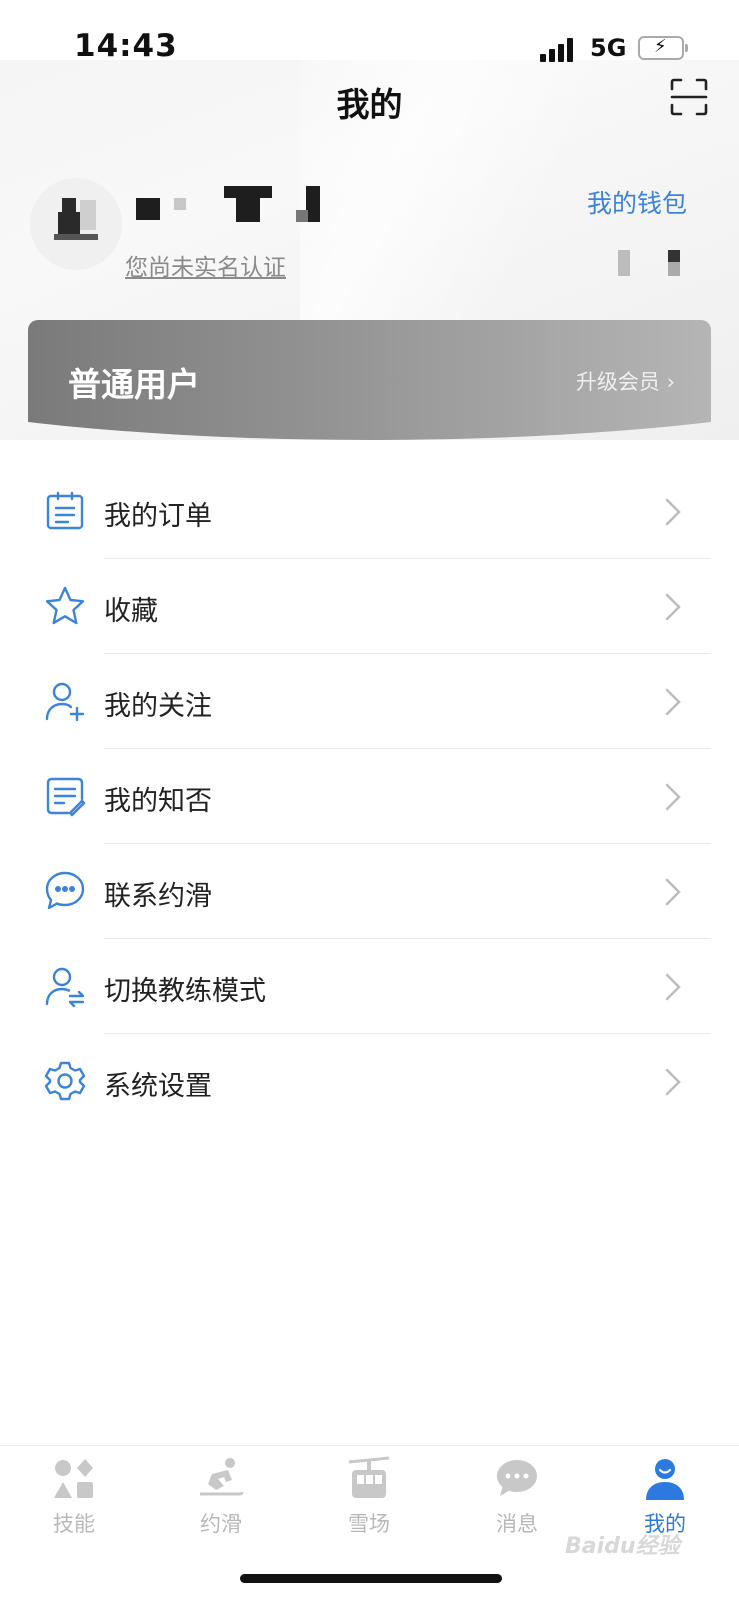 The height and width of the screenshot is (1600, 739). What do you see at coordinates (369, 1477) in the screenshot?
I see `cable-car-icon` at bounding box center [369, 1477].